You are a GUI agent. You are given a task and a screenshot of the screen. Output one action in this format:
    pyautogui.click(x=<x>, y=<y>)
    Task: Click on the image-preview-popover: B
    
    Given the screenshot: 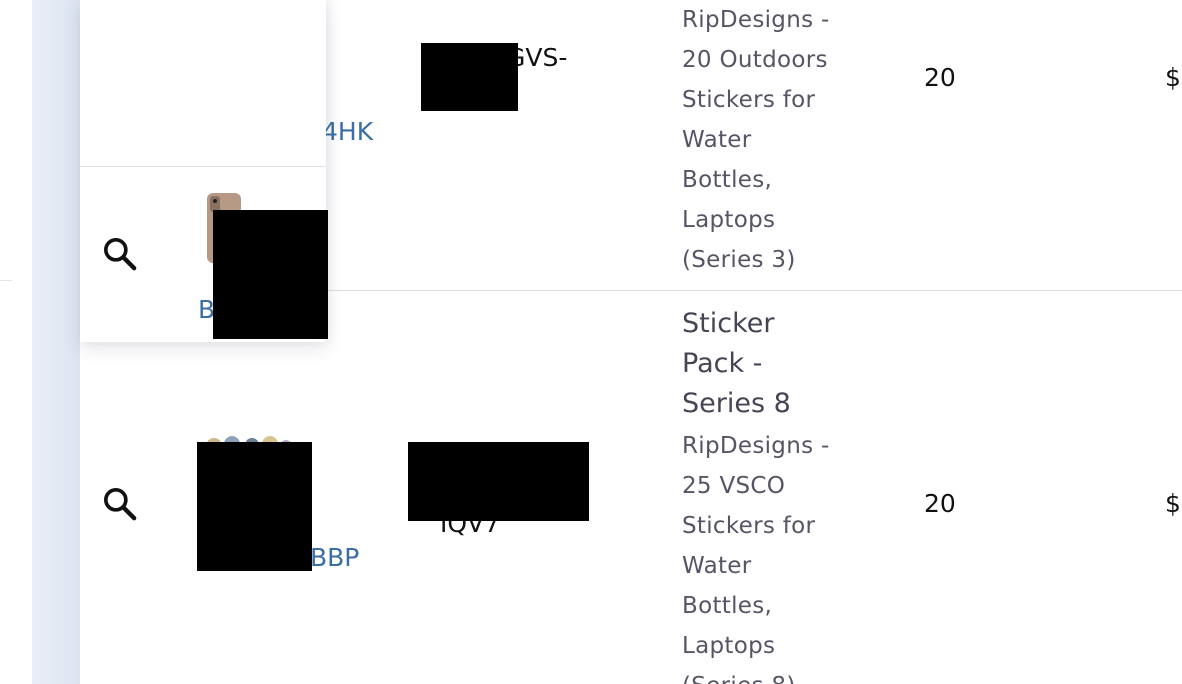 What is the action you would take?
    pyautogui.click(x=204, y=171)
    